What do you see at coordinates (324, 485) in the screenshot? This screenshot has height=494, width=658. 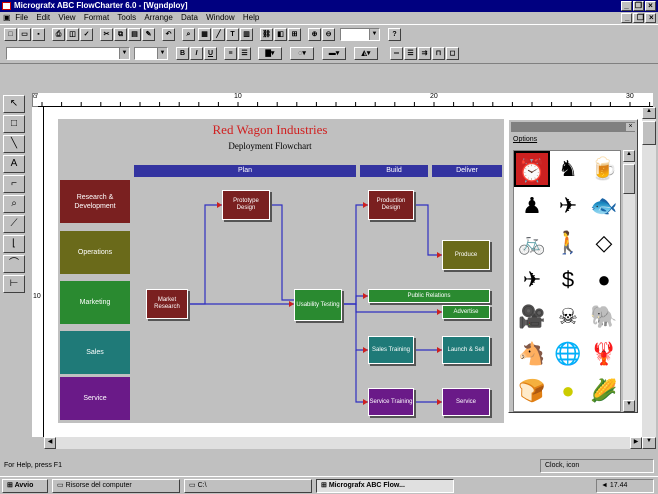 I see `flowchart-icon: ⊞` at bounding box center [324, 485].